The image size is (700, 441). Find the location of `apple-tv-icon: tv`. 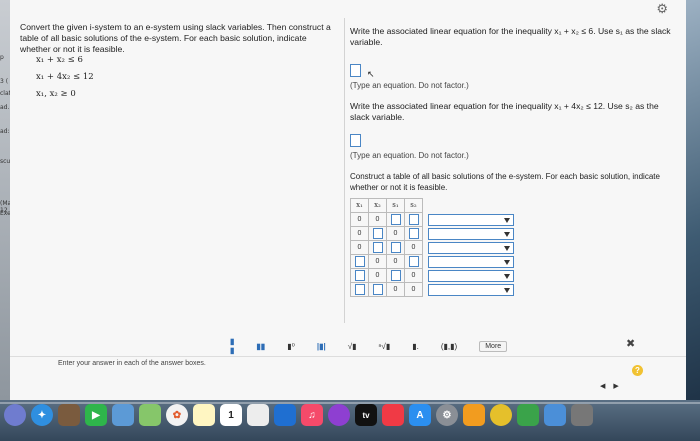

apple-tv-icon: tv is located at coordinates (366, 415).